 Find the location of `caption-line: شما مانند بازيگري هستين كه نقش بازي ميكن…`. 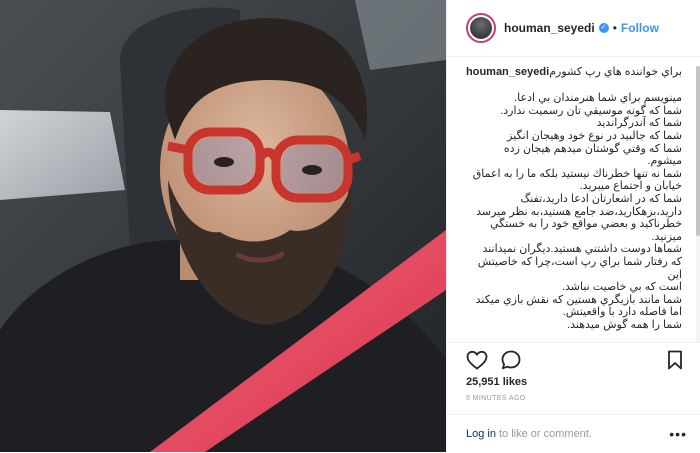

caption-line: شما مانند بازيگري هستين كه نقش بازي ميكن… is located at coordinates (578, 299).